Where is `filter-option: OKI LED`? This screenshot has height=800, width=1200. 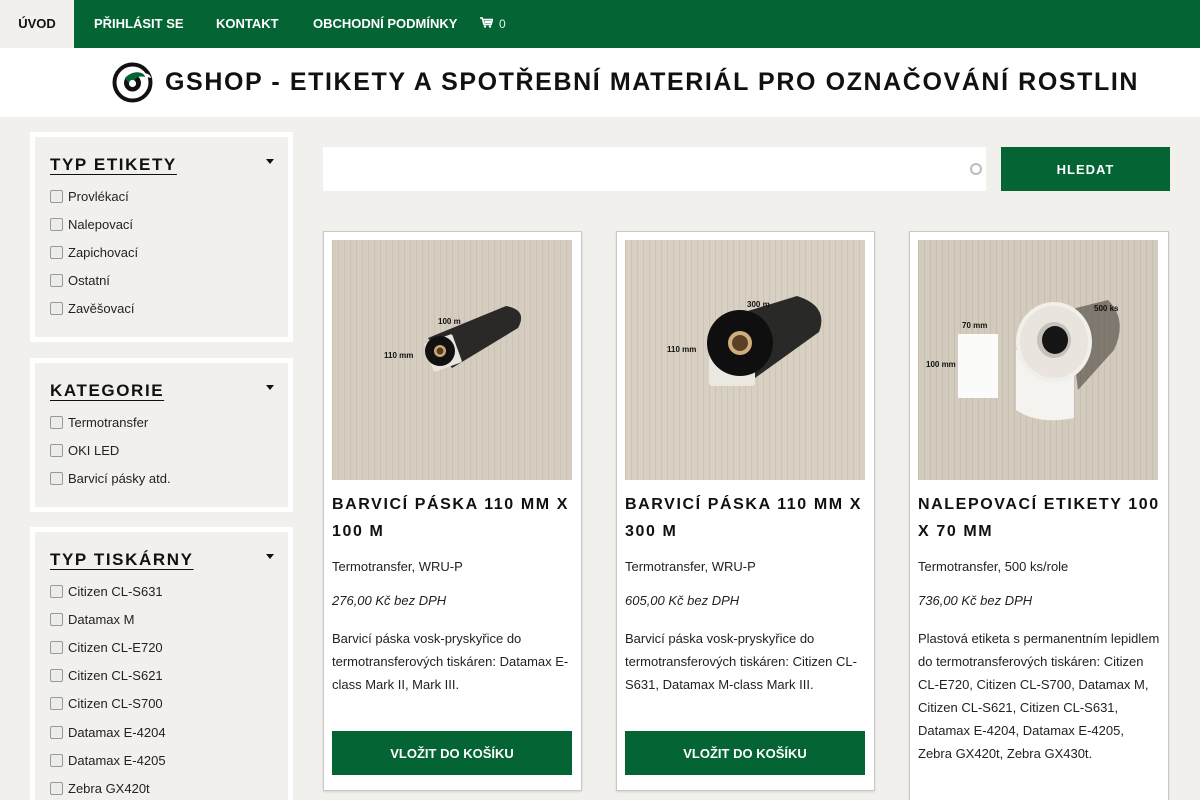
filter-option: OKI LED is located at coordinates (161, 450).